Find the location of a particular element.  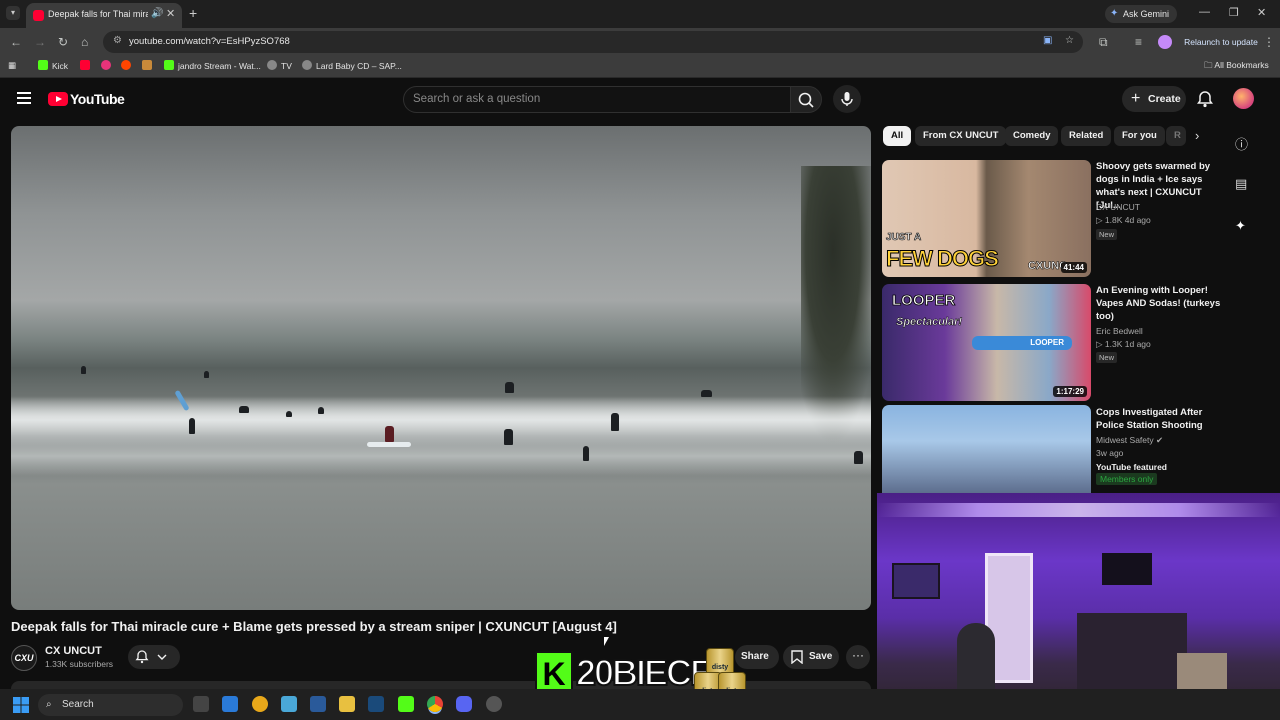

recommendation-thumbnail: JUST A FEW DOGS CXUNC 41:44 is located at coordinates (986, 218).